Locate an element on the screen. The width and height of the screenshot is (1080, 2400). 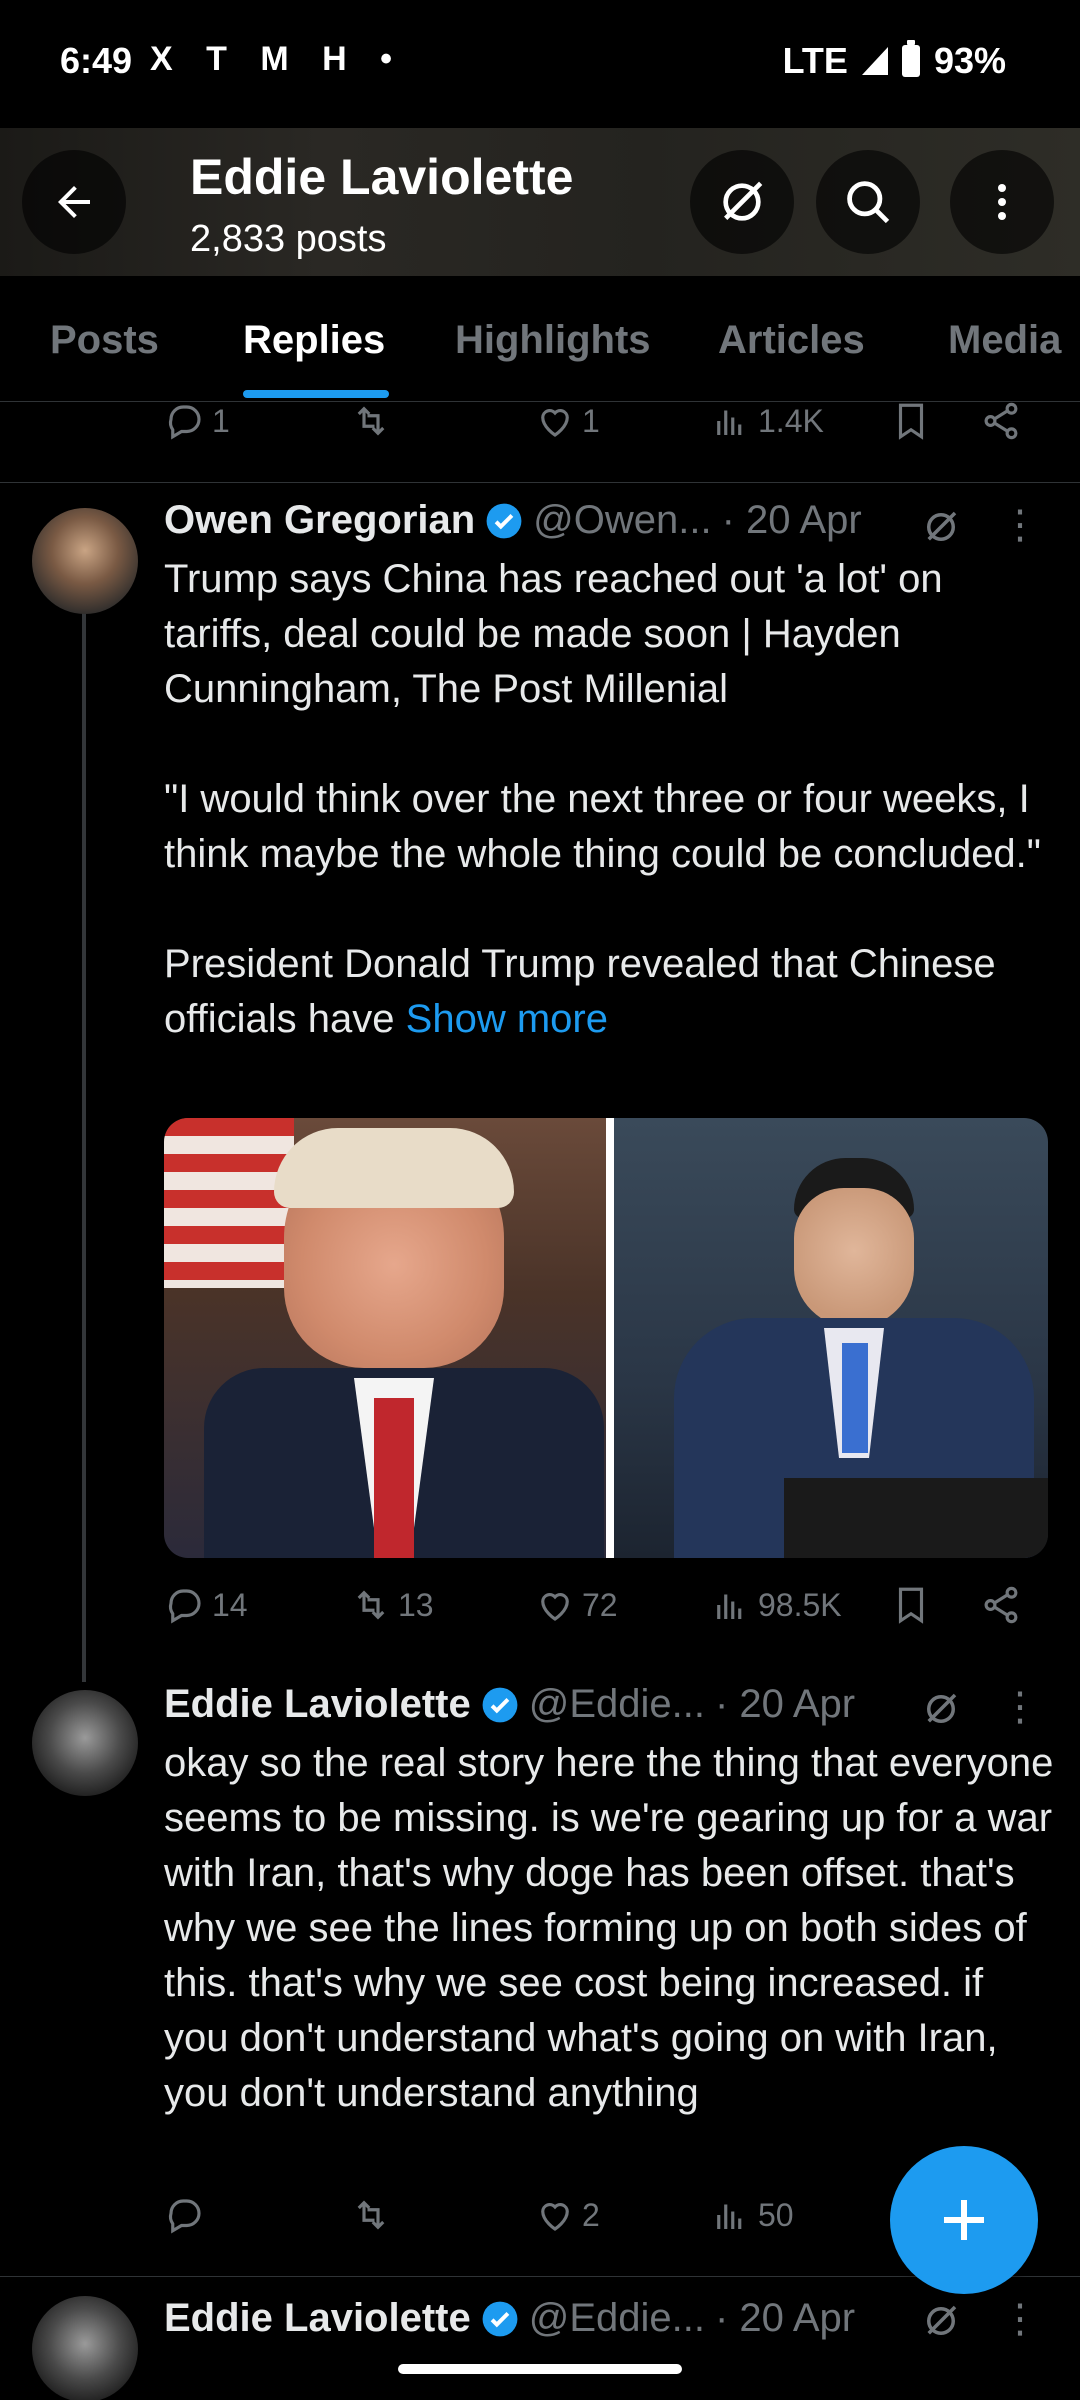
prev-tweet-actions: 1 1 1.4K is located at coordinates (540, 430).